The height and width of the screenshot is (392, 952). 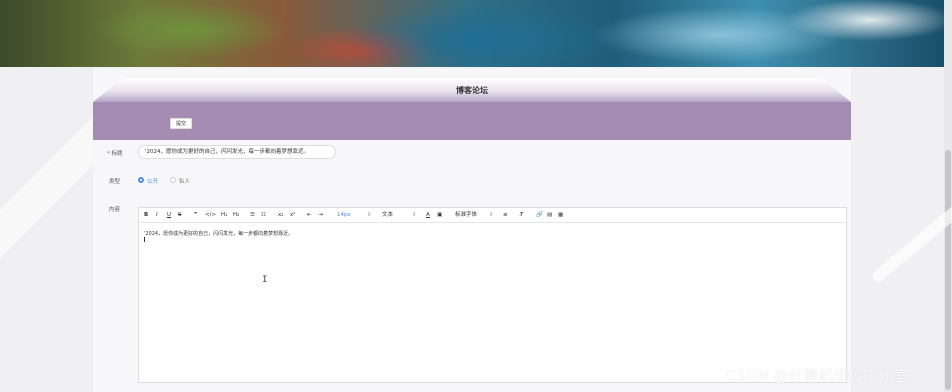 I want to click on video-icon: ▦, so click(x=560, y=215).